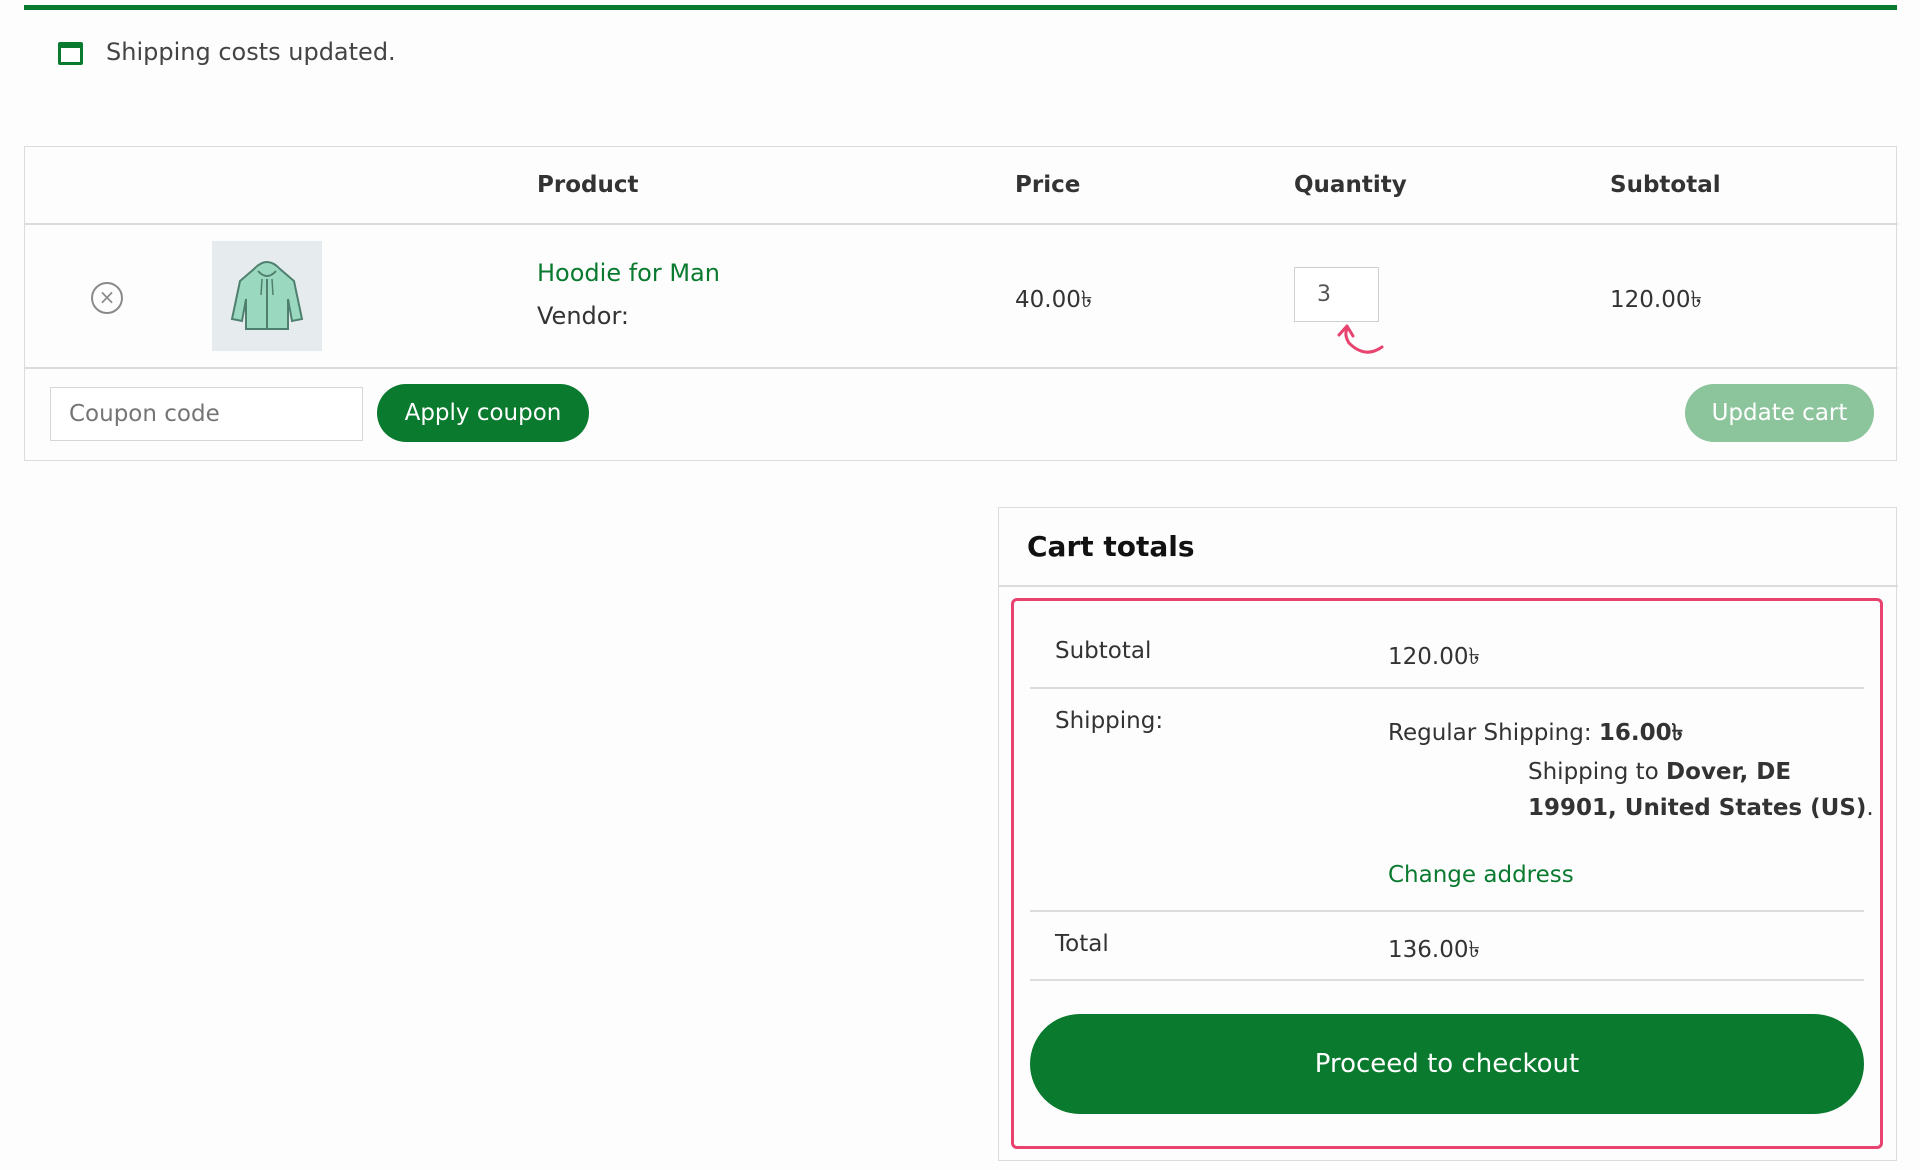 The width and height of the screenshot is (1920, 1170). I want to click on title-divider, so click(1448, 586).